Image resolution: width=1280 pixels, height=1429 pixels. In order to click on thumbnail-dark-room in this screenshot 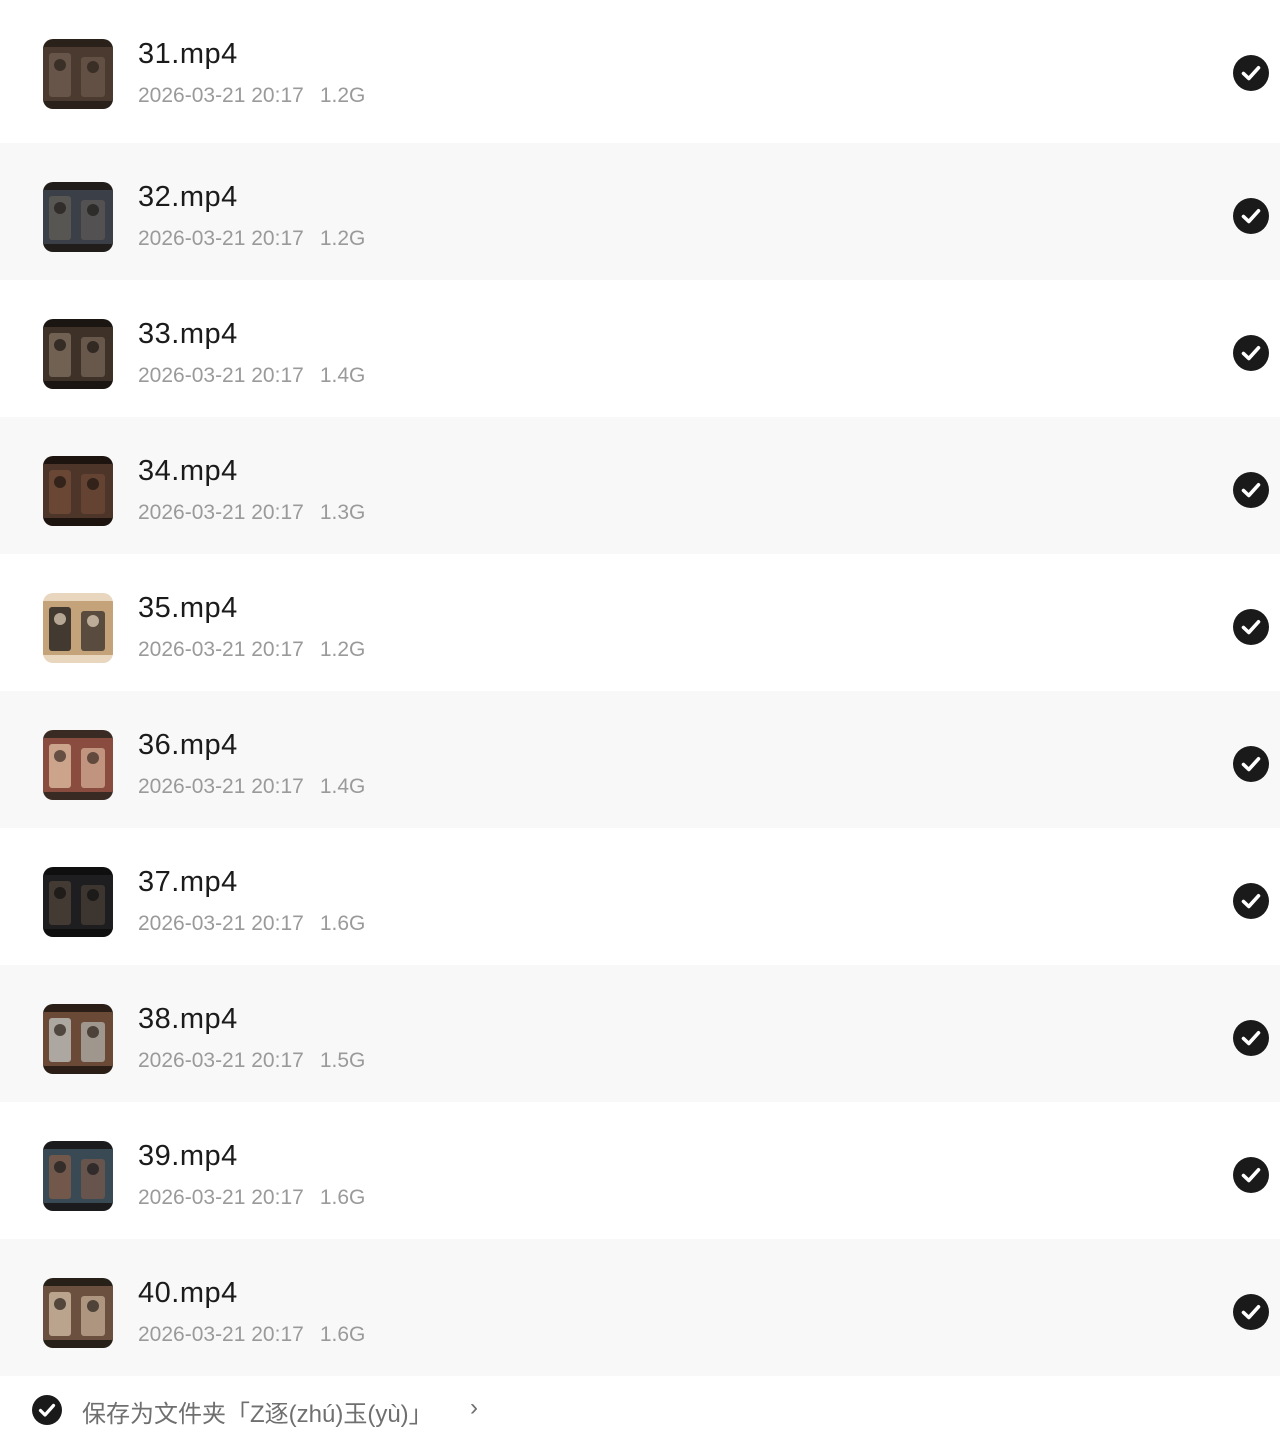, I will do `click(78, 491)`.